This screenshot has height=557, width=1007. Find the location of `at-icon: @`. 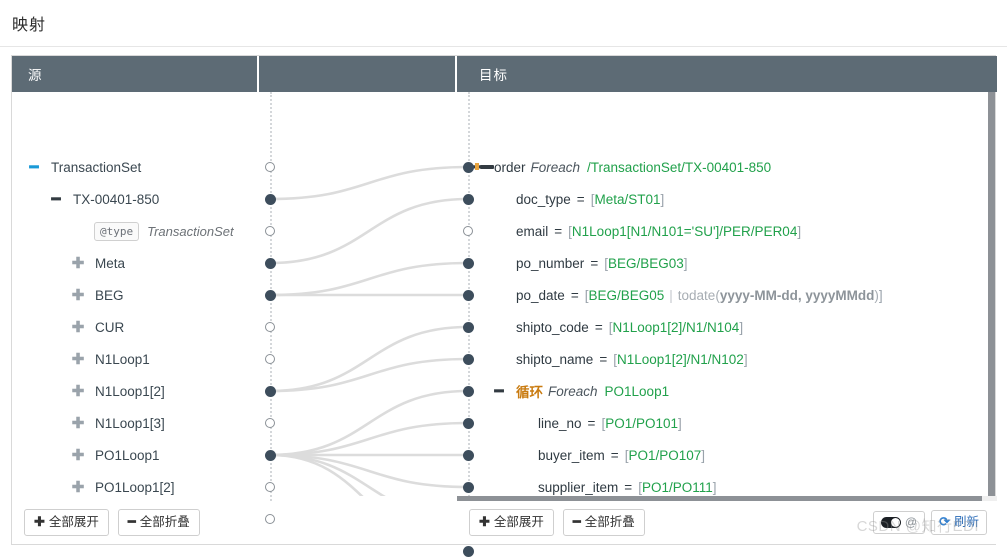

at-icon: @ is located at coordinates (911, 521).